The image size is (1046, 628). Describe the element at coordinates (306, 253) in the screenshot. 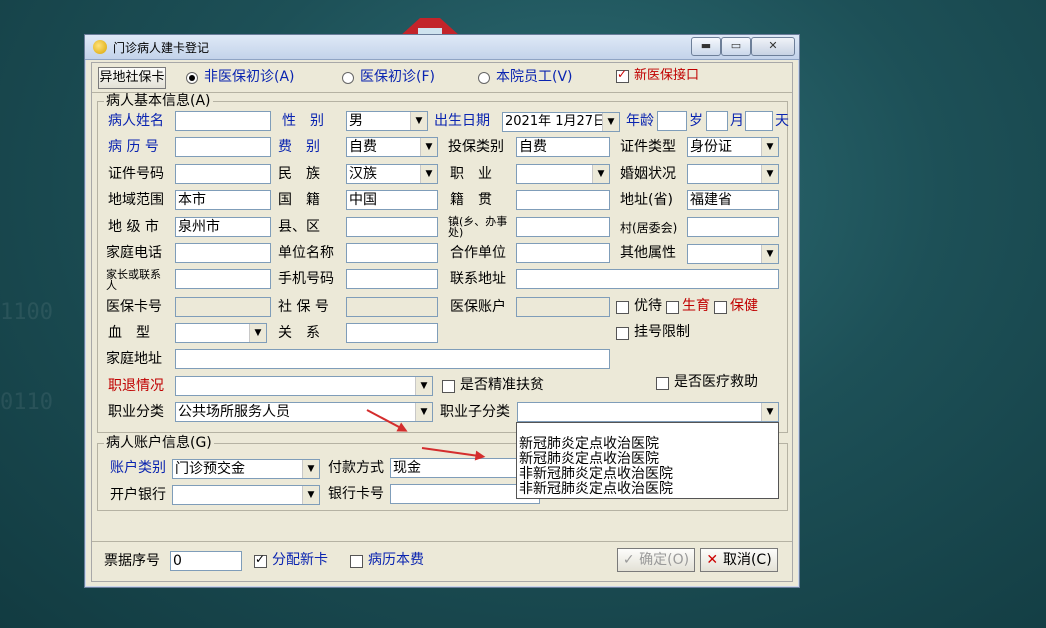

I see `employer-label: 单位名称` at that location.